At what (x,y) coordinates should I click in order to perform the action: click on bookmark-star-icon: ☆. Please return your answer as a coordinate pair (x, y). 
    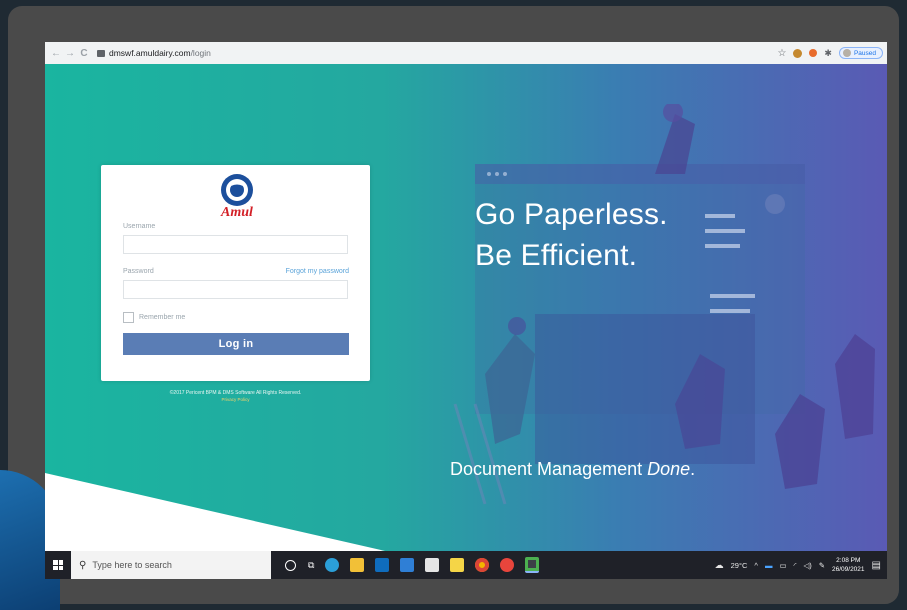
    Looking at the image, I should click on (781, 53).